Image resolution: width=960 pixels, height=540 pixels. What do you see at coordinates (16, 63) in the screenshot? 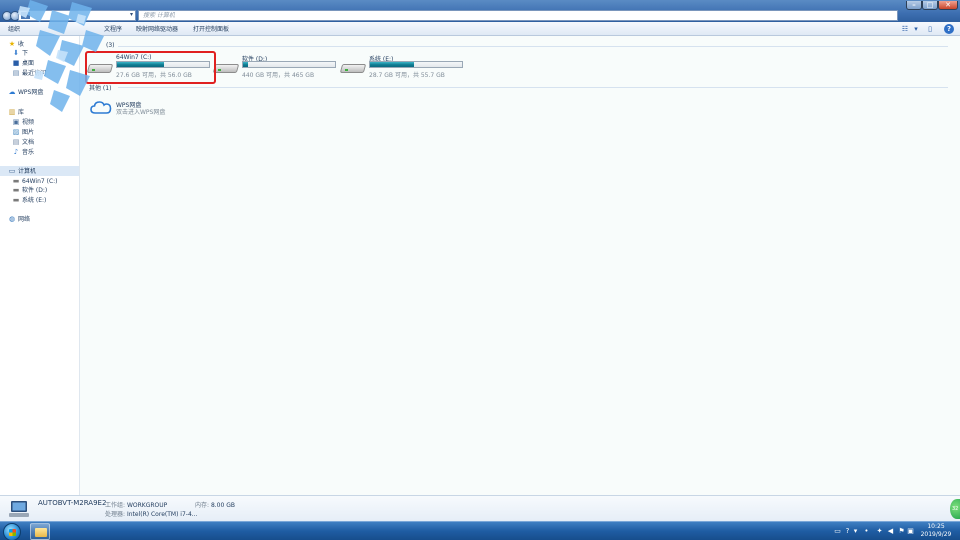
I see `desktop-icon: ■` at bounding box center [16, 63].